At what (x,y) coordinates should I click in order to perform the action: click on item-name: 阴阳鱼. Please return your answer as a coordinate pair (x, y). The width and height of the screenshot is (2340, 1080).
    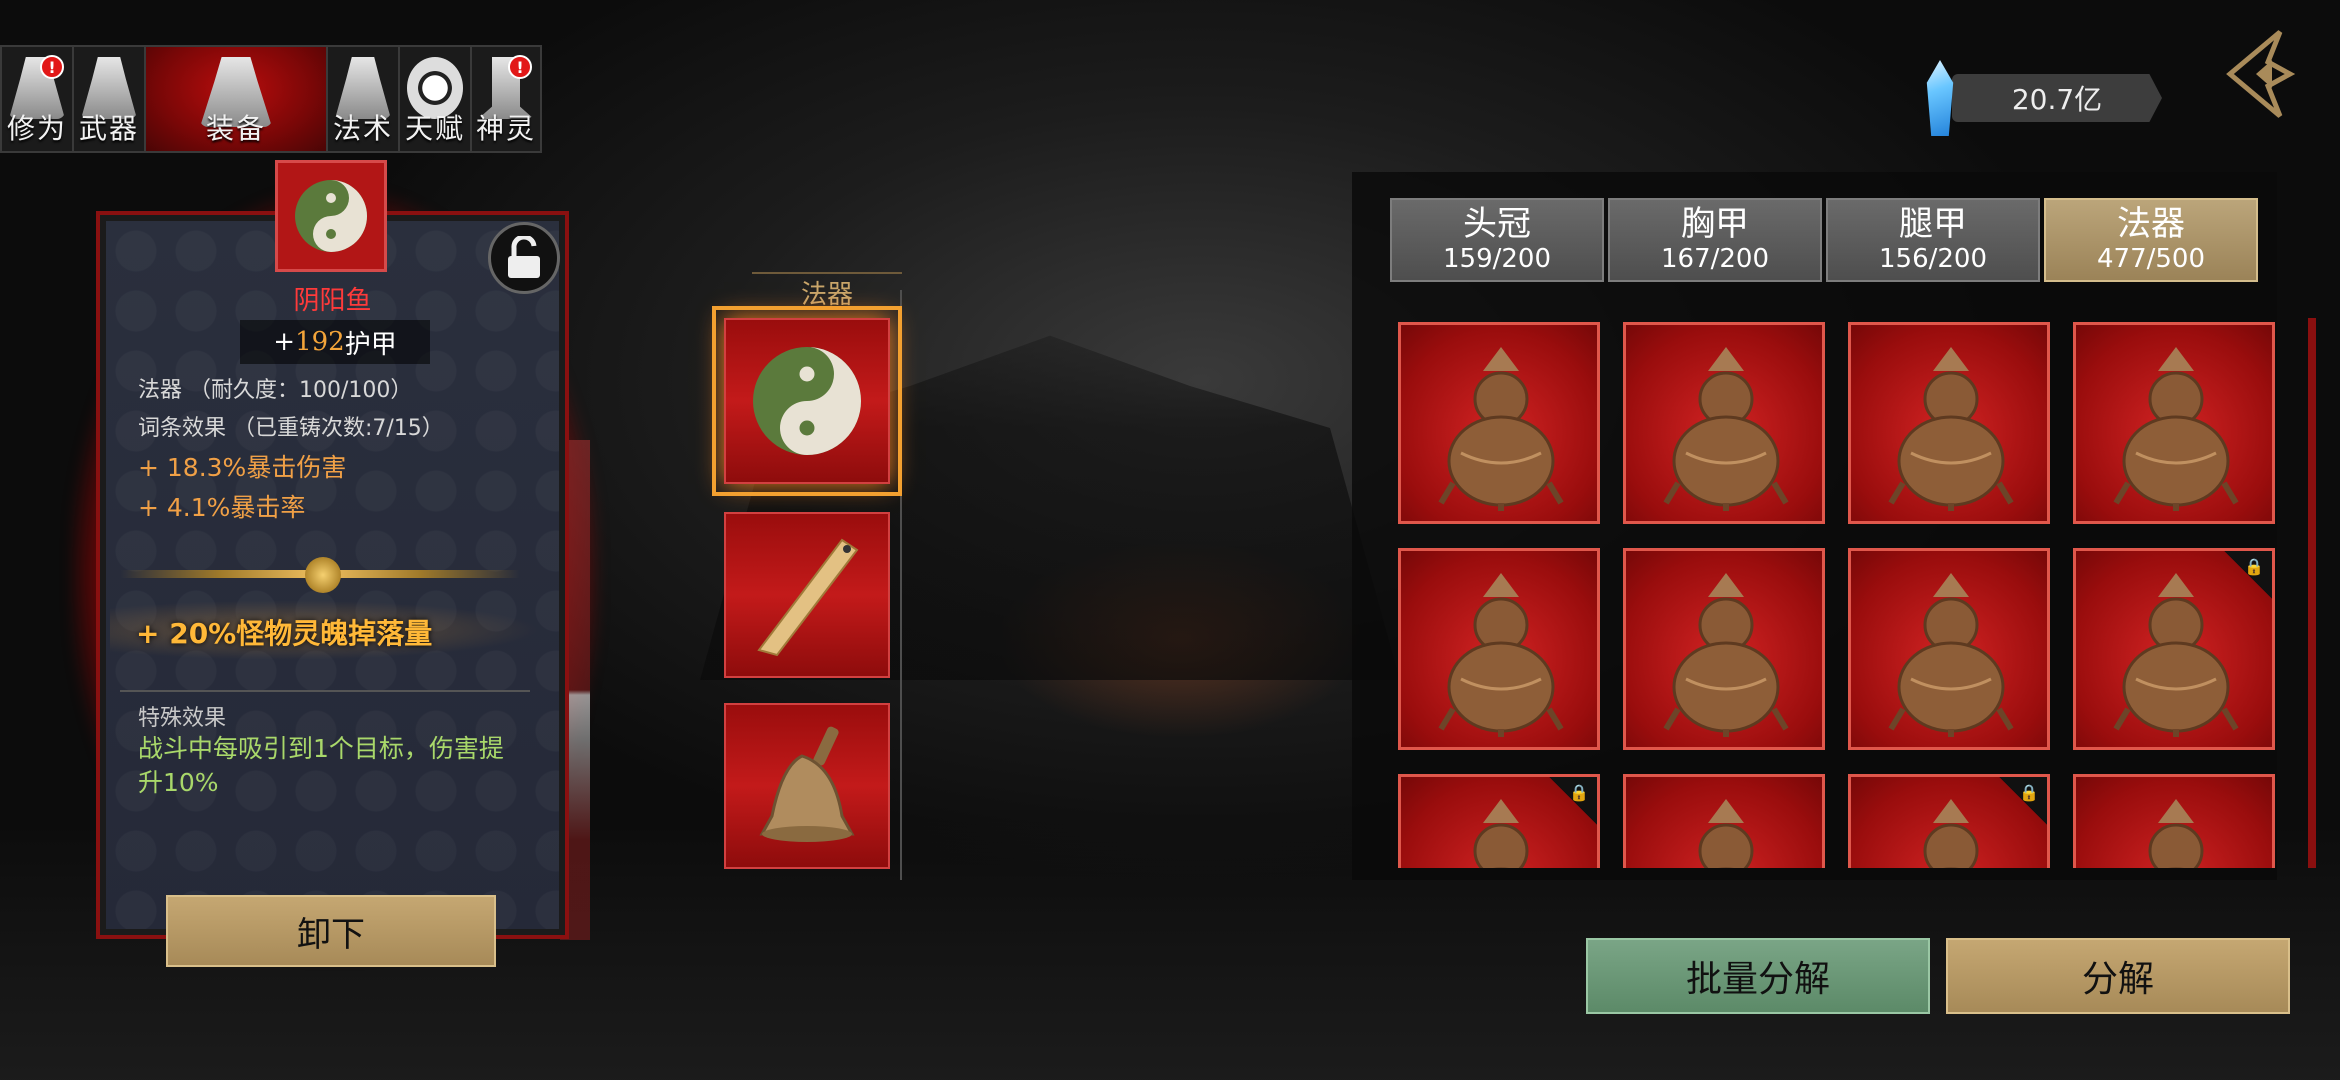
    Looking at the image, I should click on (332, 301).